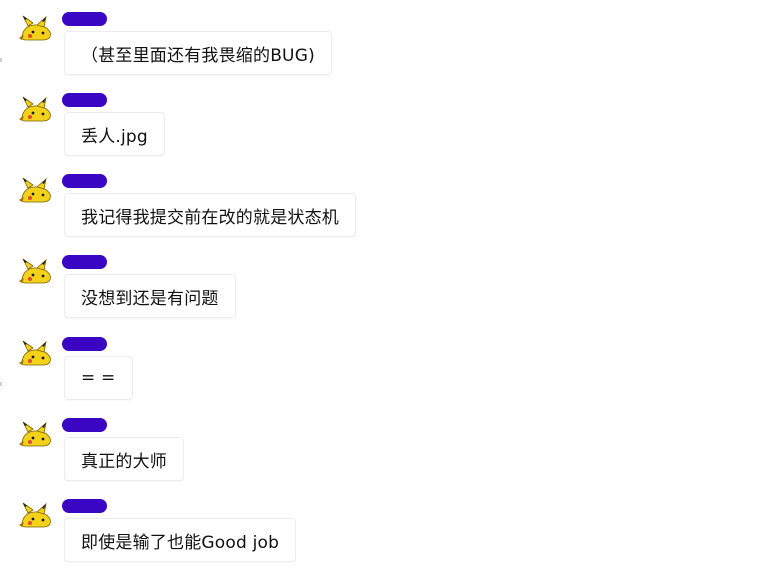  What do you see at coordinates (383, 533) in the screenshot?
I see `chat-message: 即使是输了也能Good job` at bounding box center [383, 533].